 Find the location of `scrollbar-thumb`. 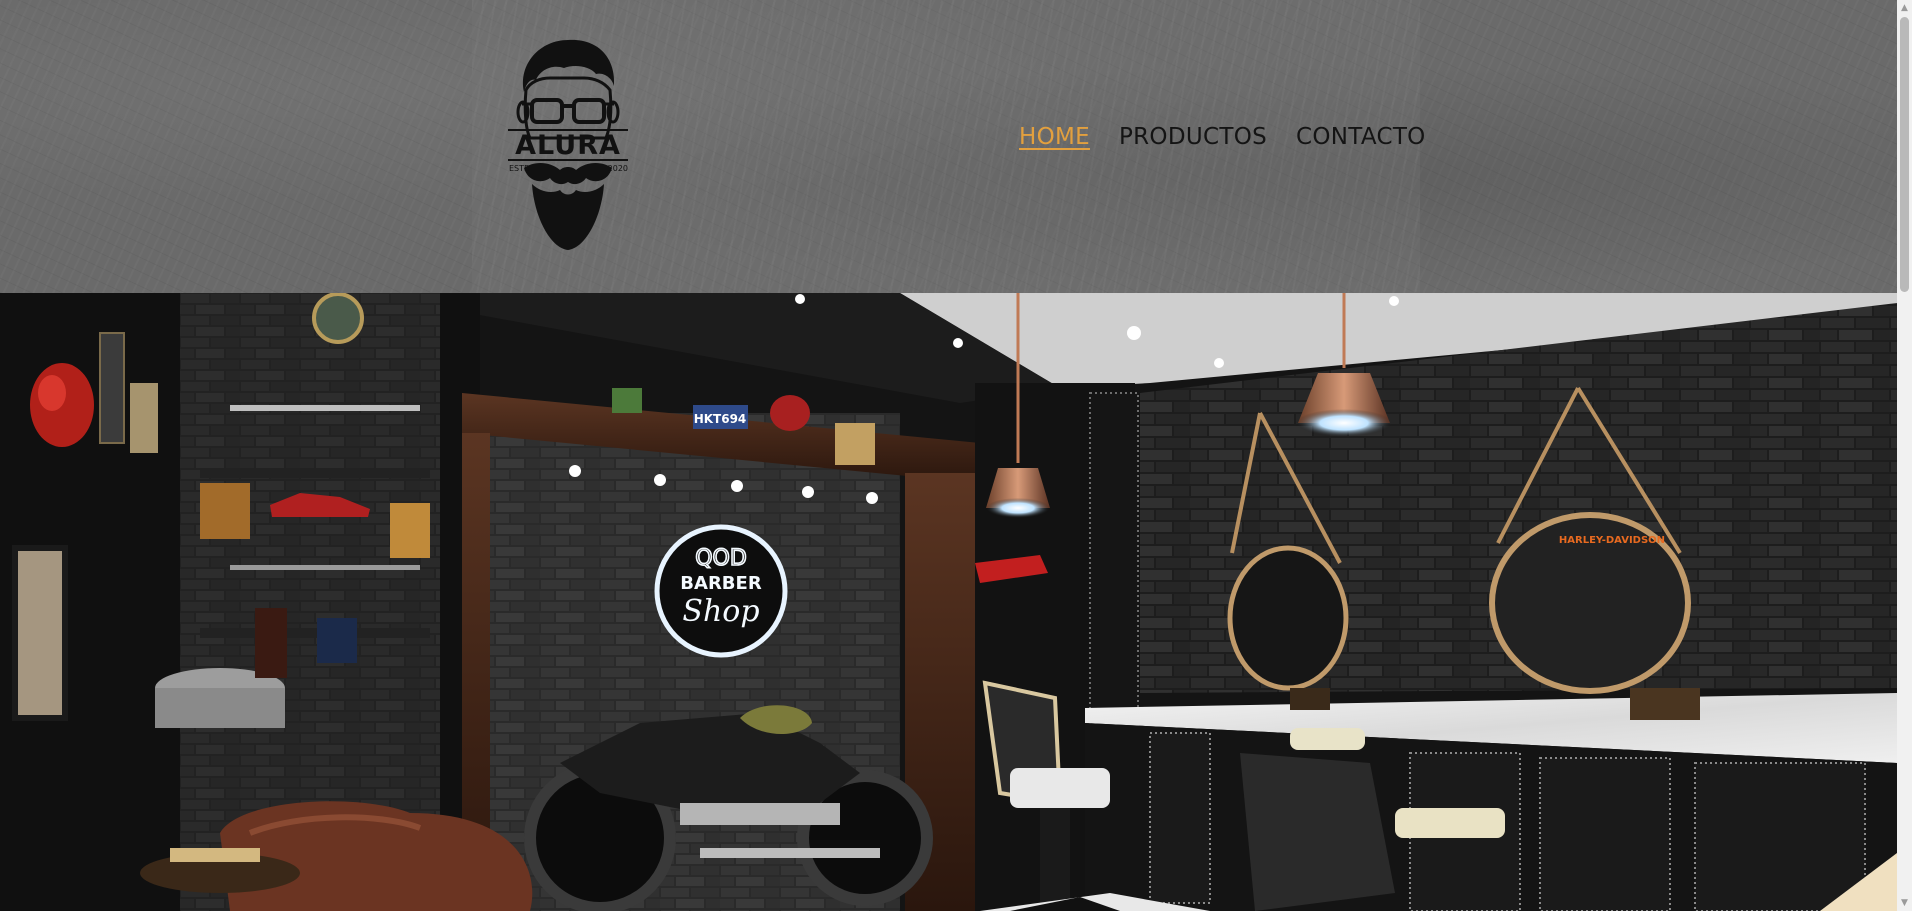

scrollbar-thumb is located at coordinates (1904, 154).